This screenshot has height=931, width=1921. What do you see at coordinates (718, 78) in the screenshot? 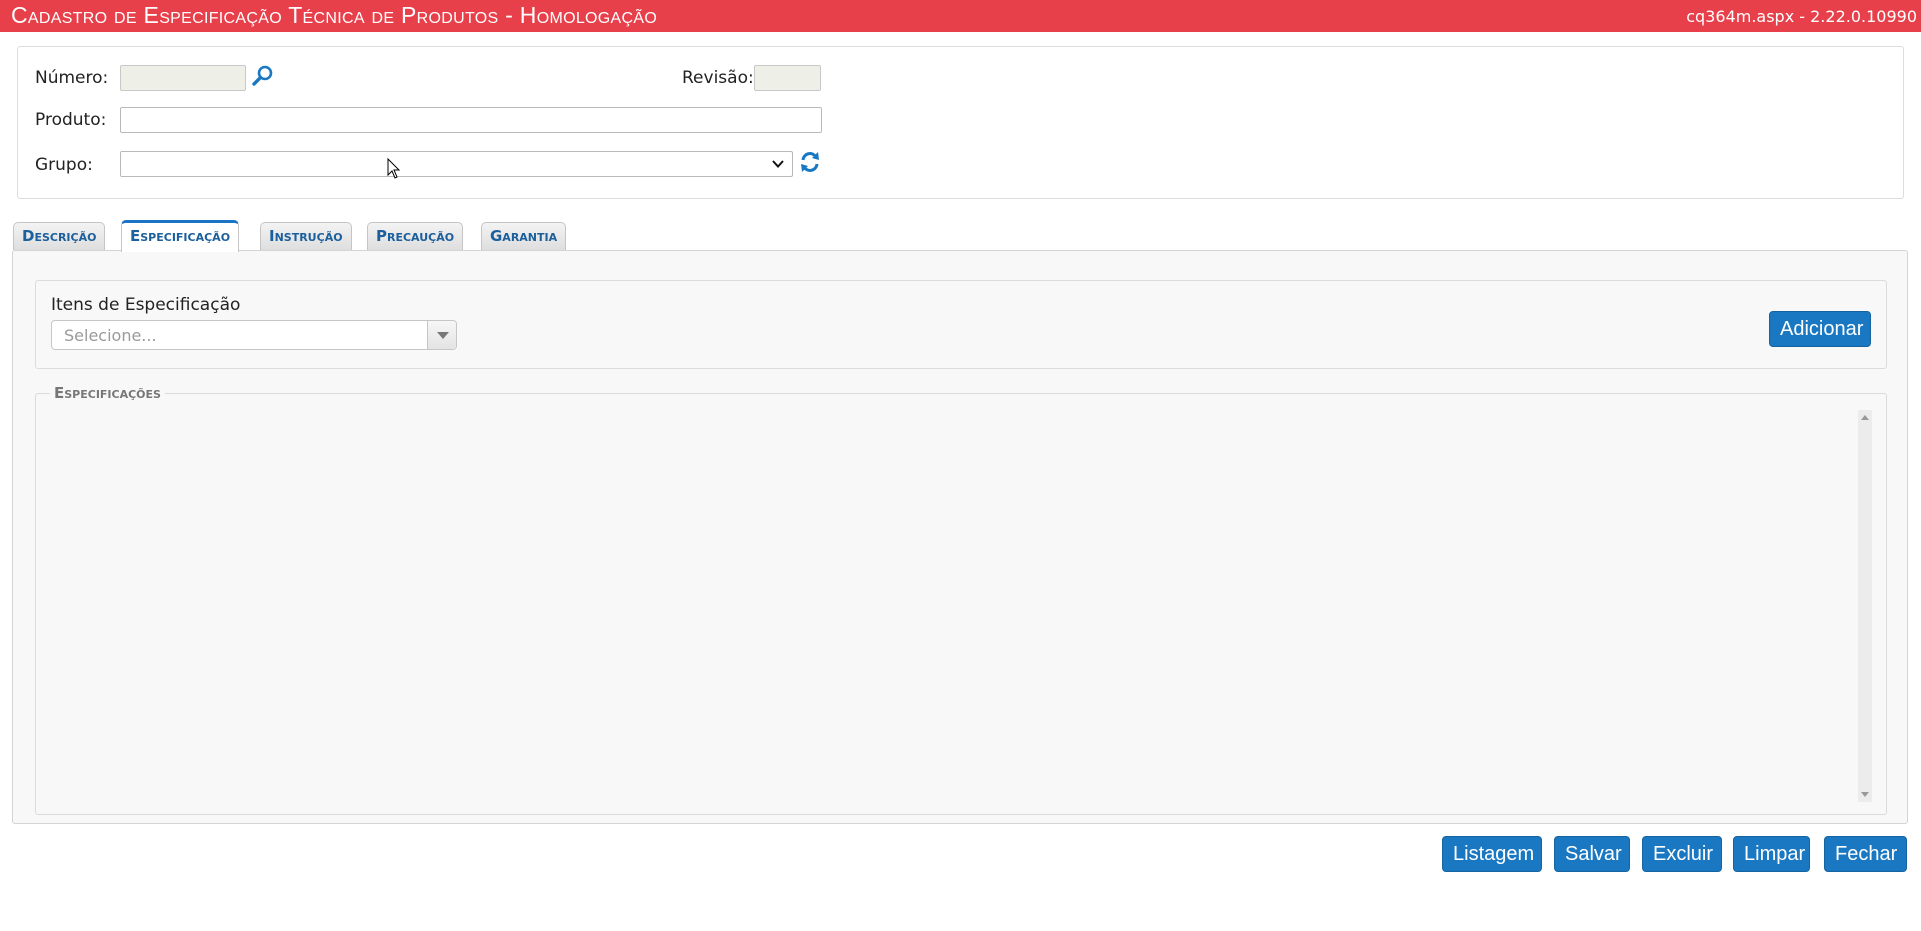
I see `revisao-label: Revisão:` at bounding box center [718, 78].